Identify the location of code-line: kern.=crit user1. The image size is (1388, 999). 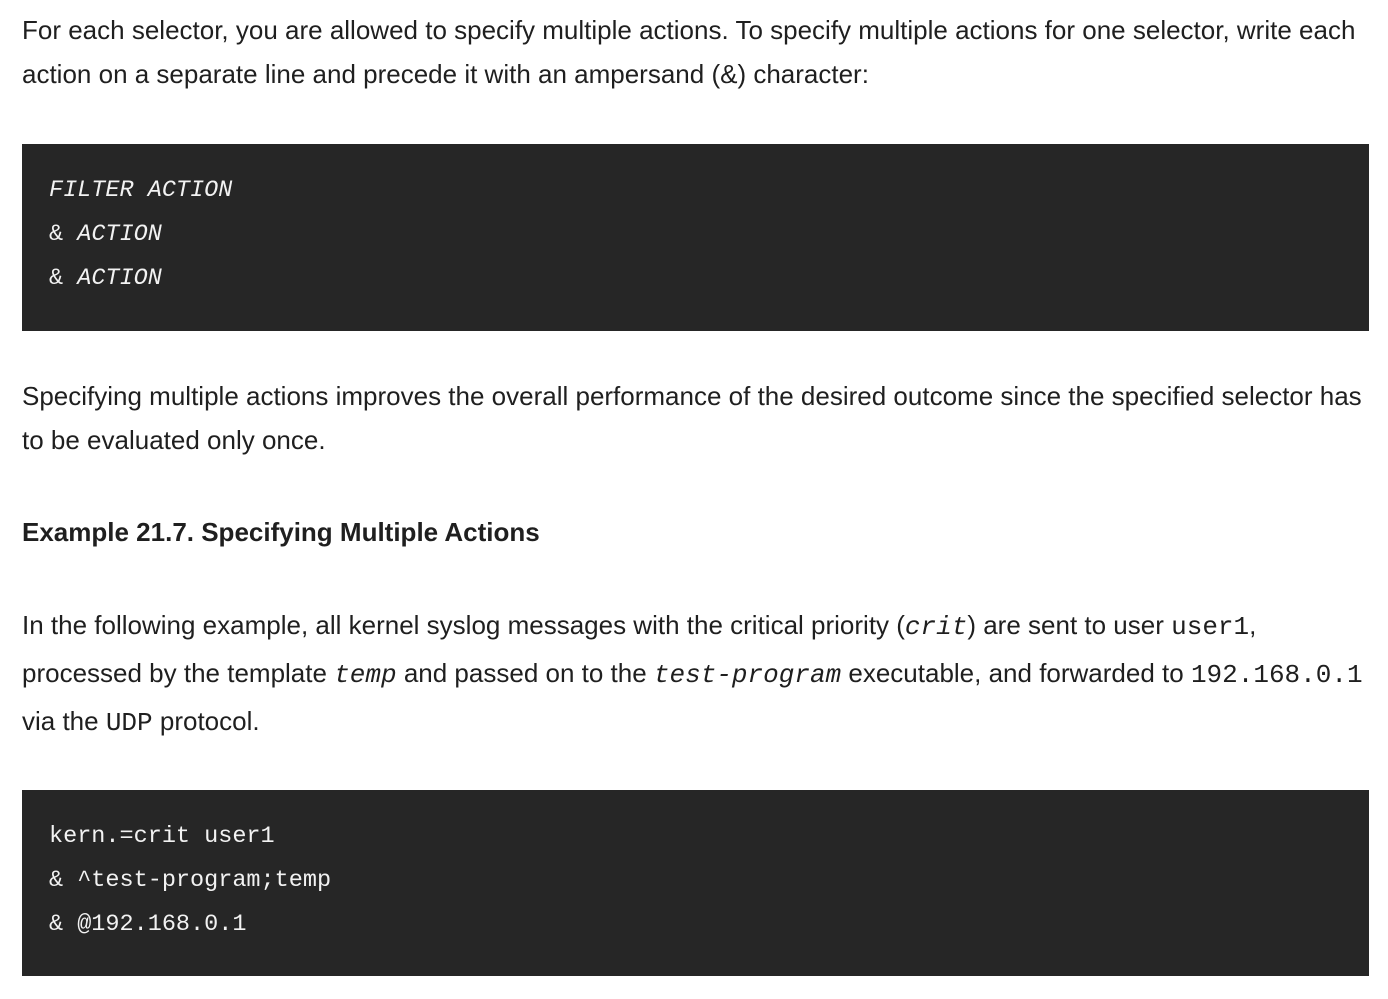
(162, 836).